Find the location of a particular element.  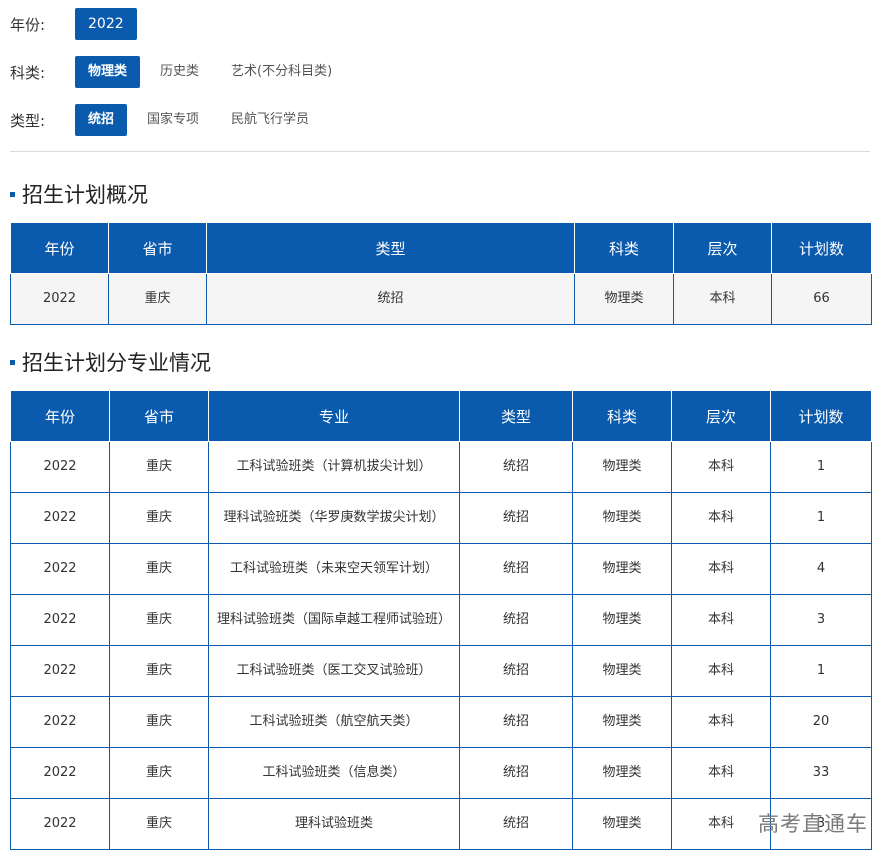

filter-options-year: 2022 is located at coordinates (110, 24).